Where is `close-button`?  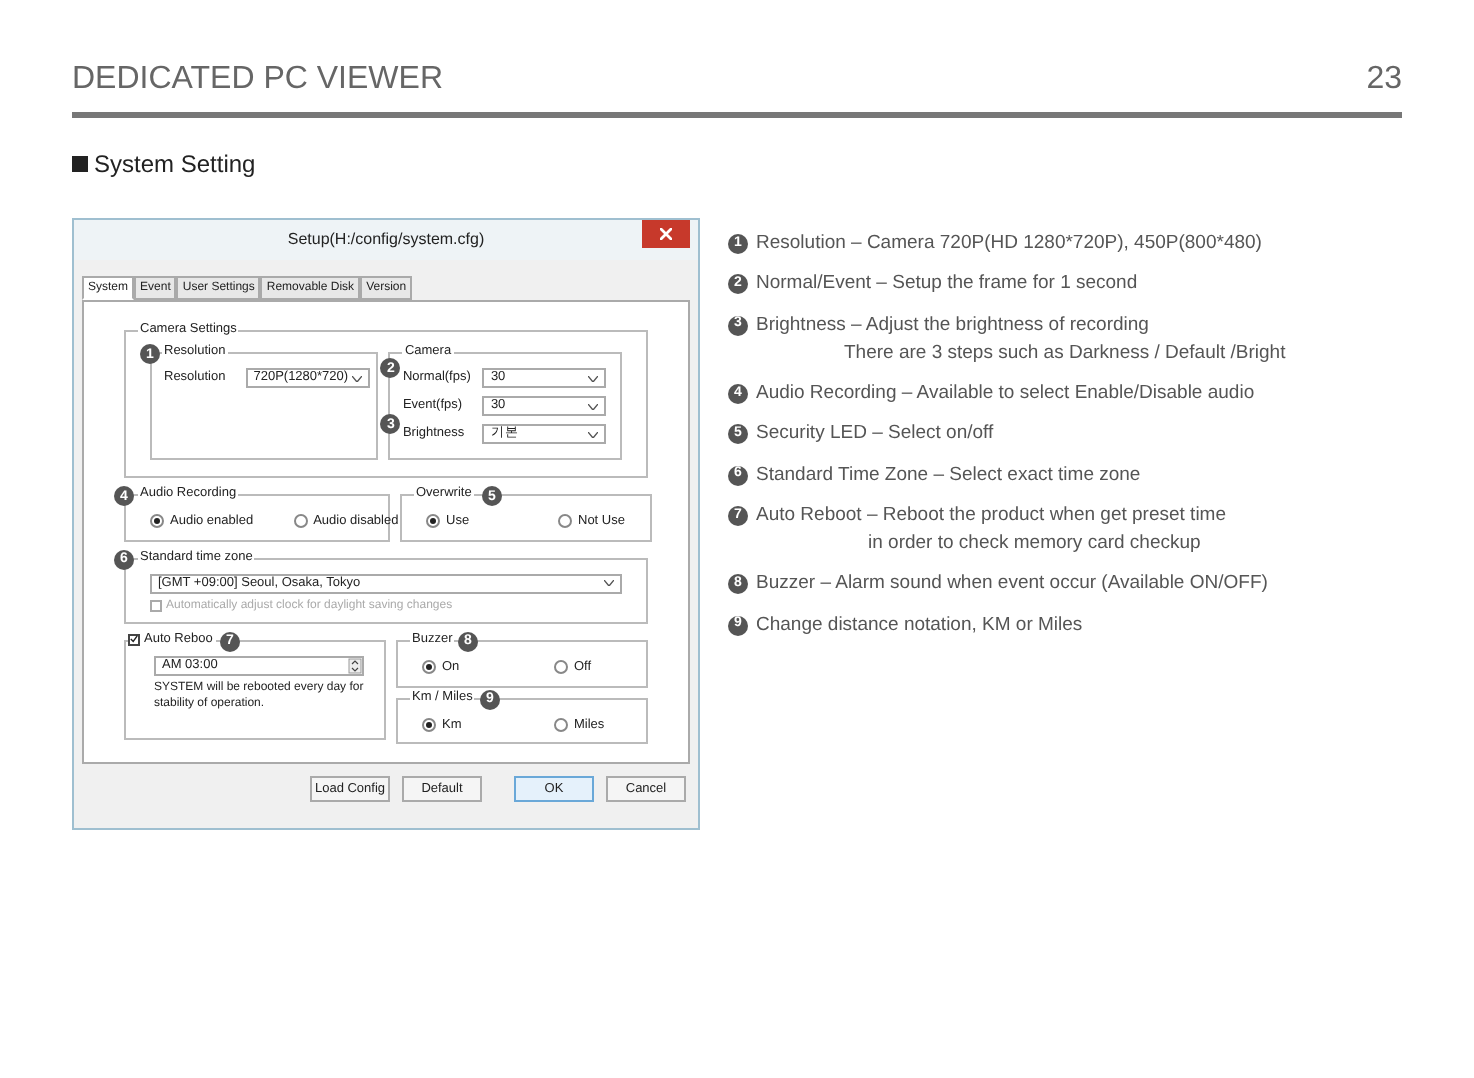
close-button is located at coordinates (666, 234).